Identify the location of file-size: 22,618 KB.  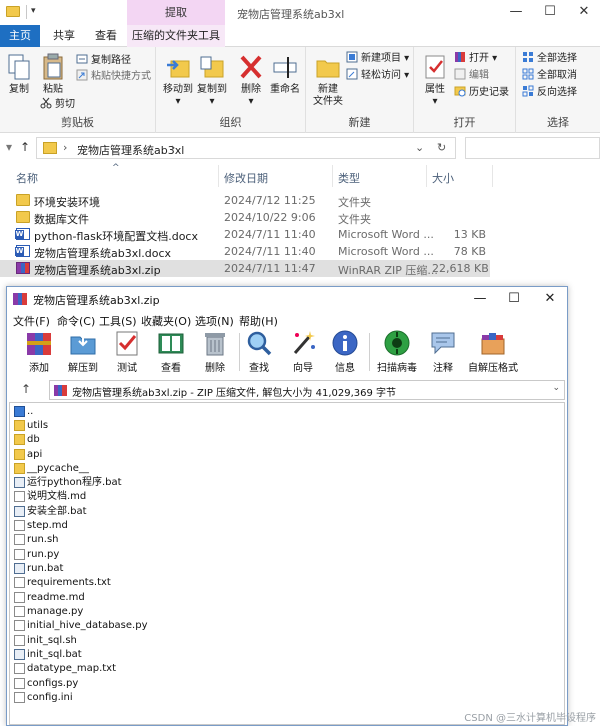
(460, 268).